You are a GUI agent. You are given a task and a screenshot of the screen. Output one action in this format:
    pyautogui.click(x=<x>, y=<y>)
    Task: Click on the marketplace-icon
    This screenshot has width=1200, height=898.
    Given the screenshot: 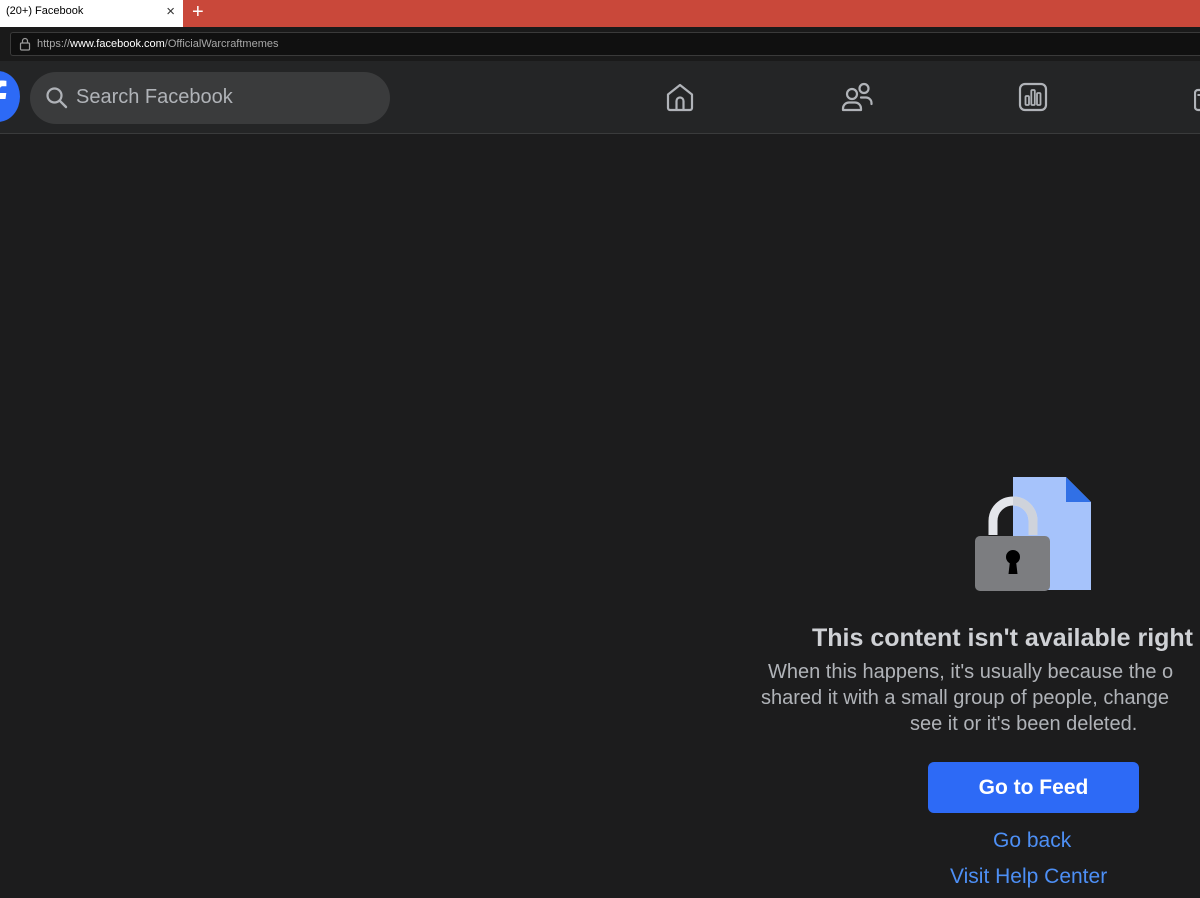 What is the action you would take?
    pyautogui.click(x=1197, y=97)
    